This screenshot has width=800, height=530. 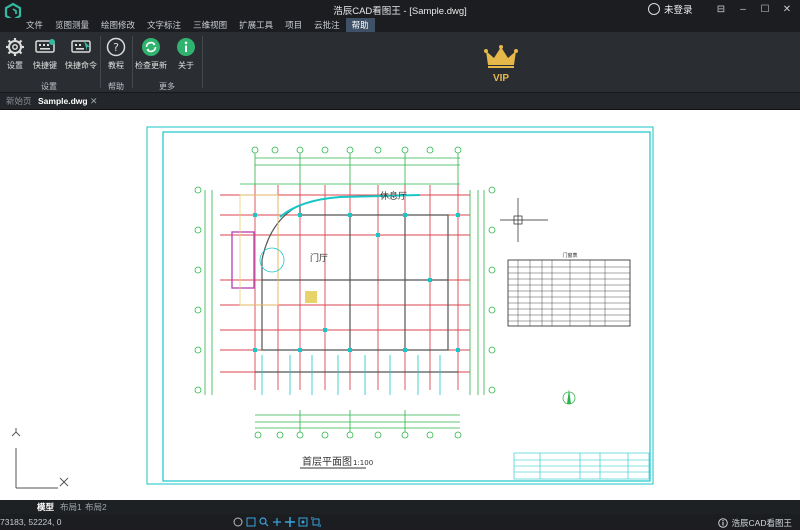 What do you see at coordinates (276, 521) in the screenshot?
I see `pan-icon` at bounding box center [276, 521].